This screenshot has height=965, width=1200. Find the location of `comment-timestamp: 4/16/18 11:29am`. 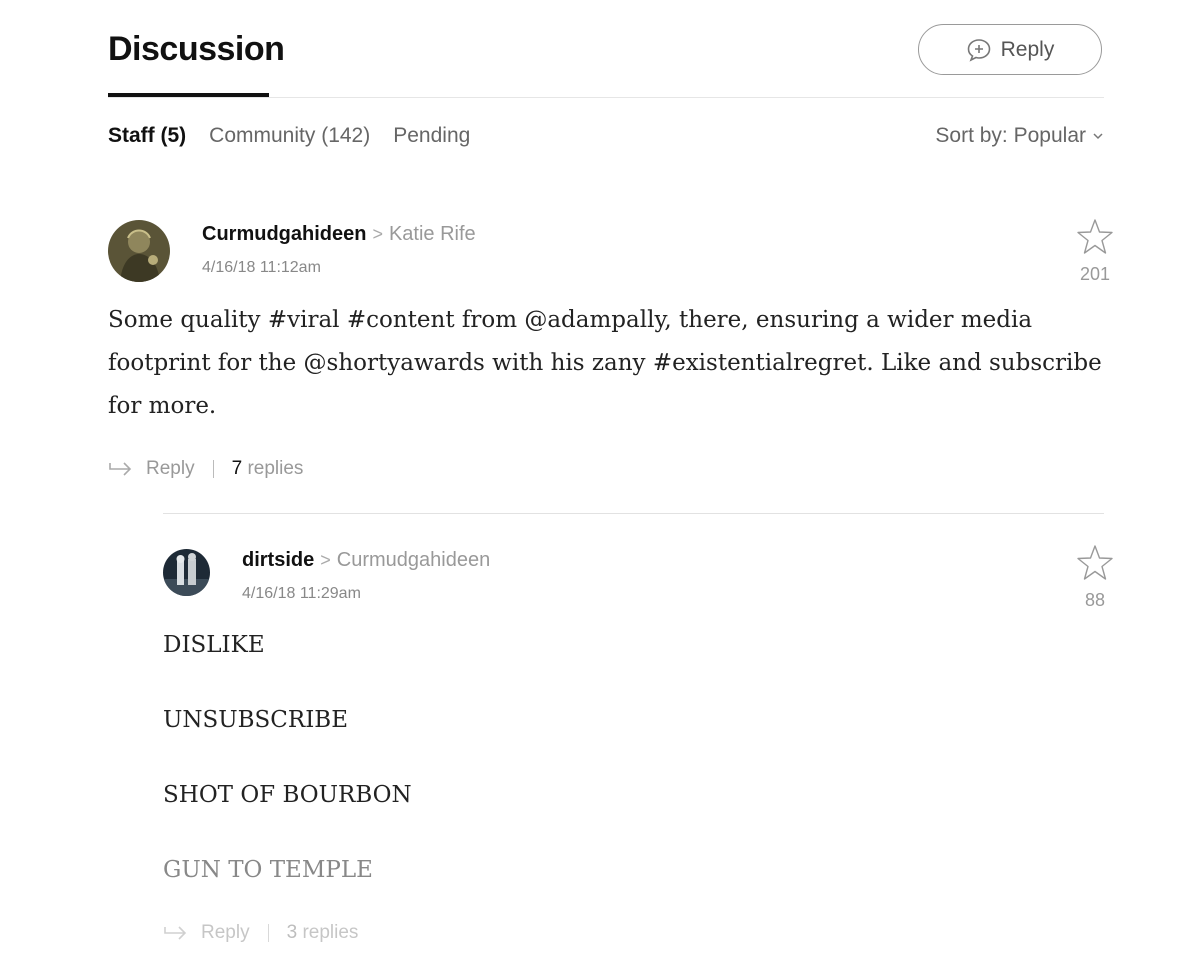

comment-timestamp: 4/16/18 11:29am is located at coordinates (301, 594).